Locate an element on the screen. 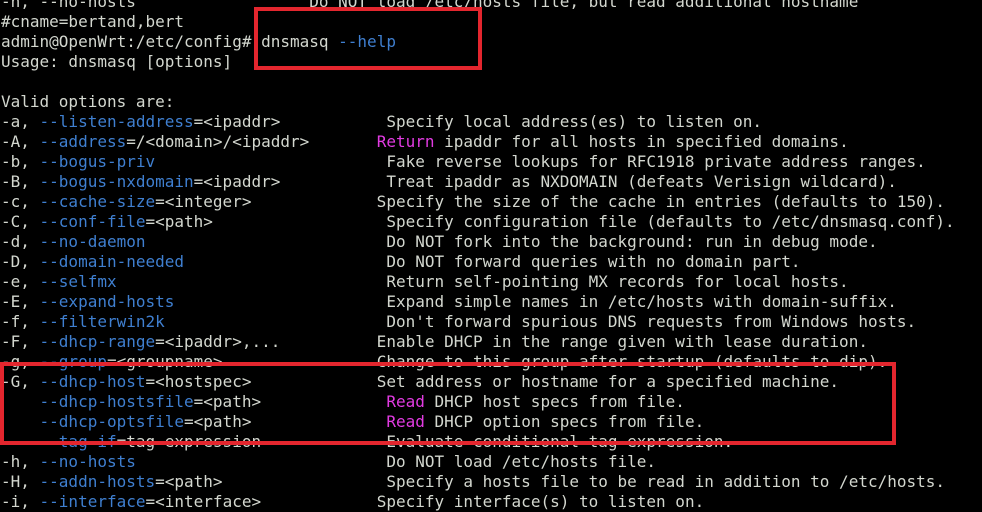 Image resolution: width=982 pixels, height=512 pixels. option-flag: --listen-address is located at coordinates (116, 121).